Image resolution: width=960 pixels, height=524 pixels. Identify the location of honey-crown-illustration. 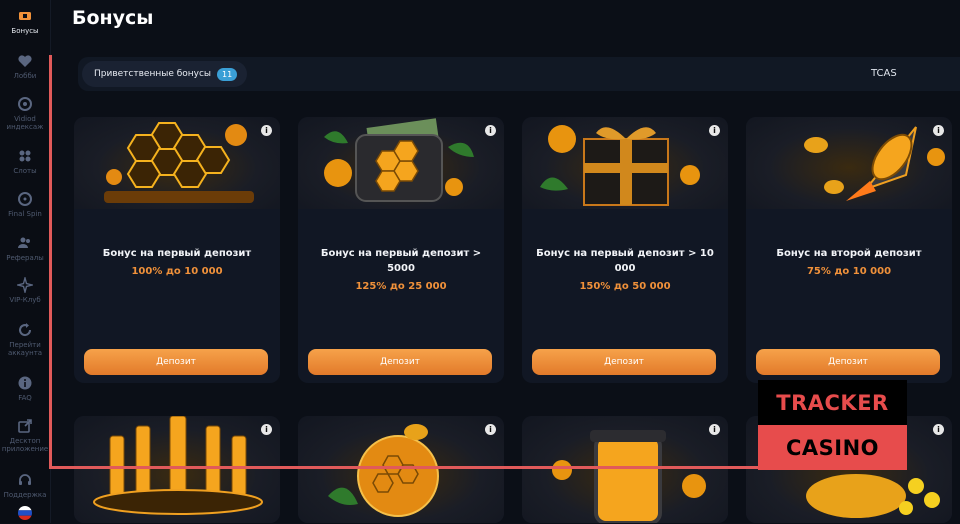
(177, 469).